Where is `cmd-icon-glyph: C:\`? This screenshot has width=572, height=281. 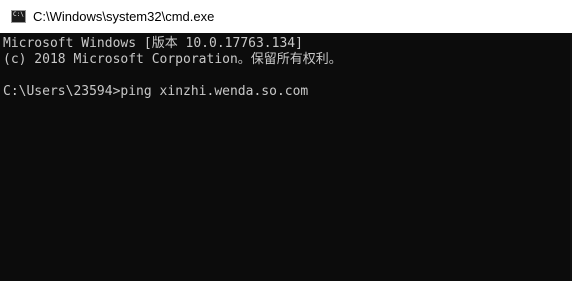 cmd-icon-glyph: C:\ is located at coordinates (18, 14).